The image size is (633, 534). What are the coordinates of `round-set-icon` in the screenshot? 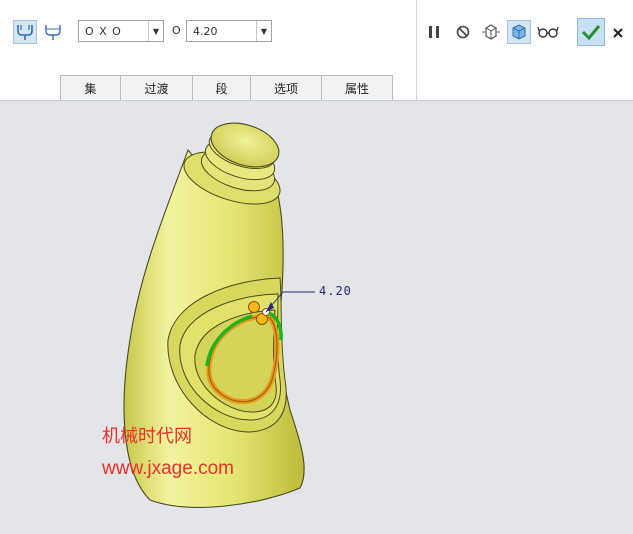 It's located at (25, 32).